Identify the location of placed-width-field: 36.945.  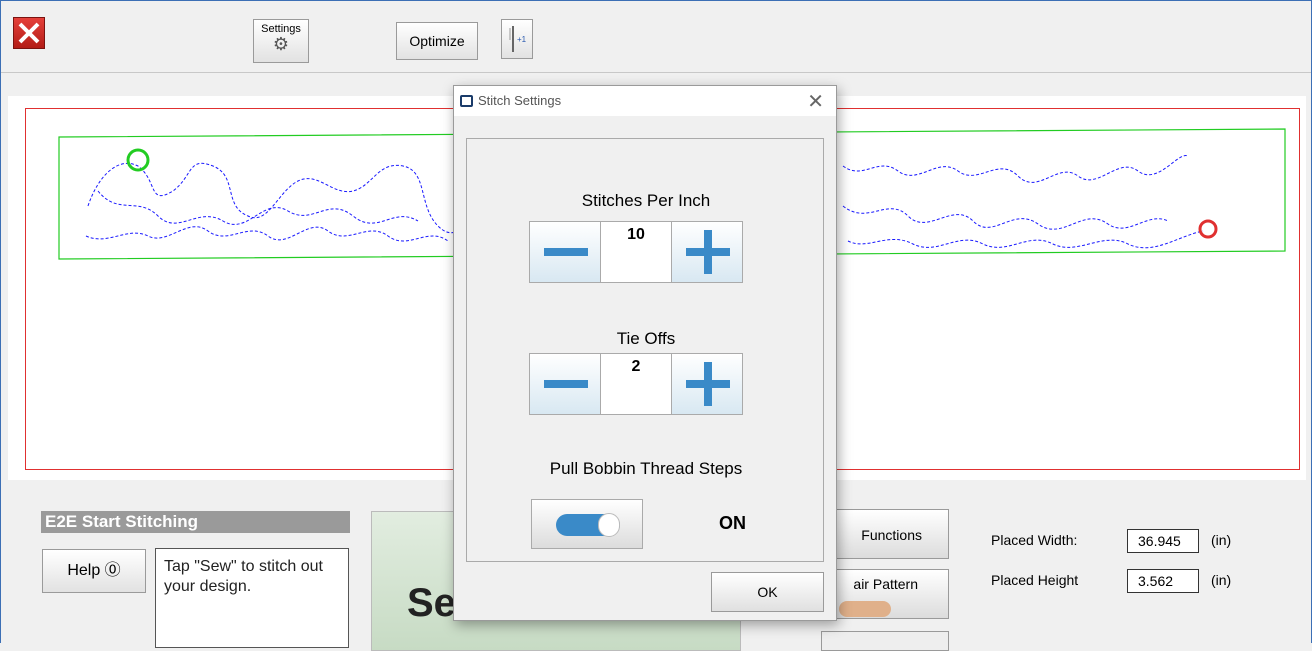
(1163, 541).